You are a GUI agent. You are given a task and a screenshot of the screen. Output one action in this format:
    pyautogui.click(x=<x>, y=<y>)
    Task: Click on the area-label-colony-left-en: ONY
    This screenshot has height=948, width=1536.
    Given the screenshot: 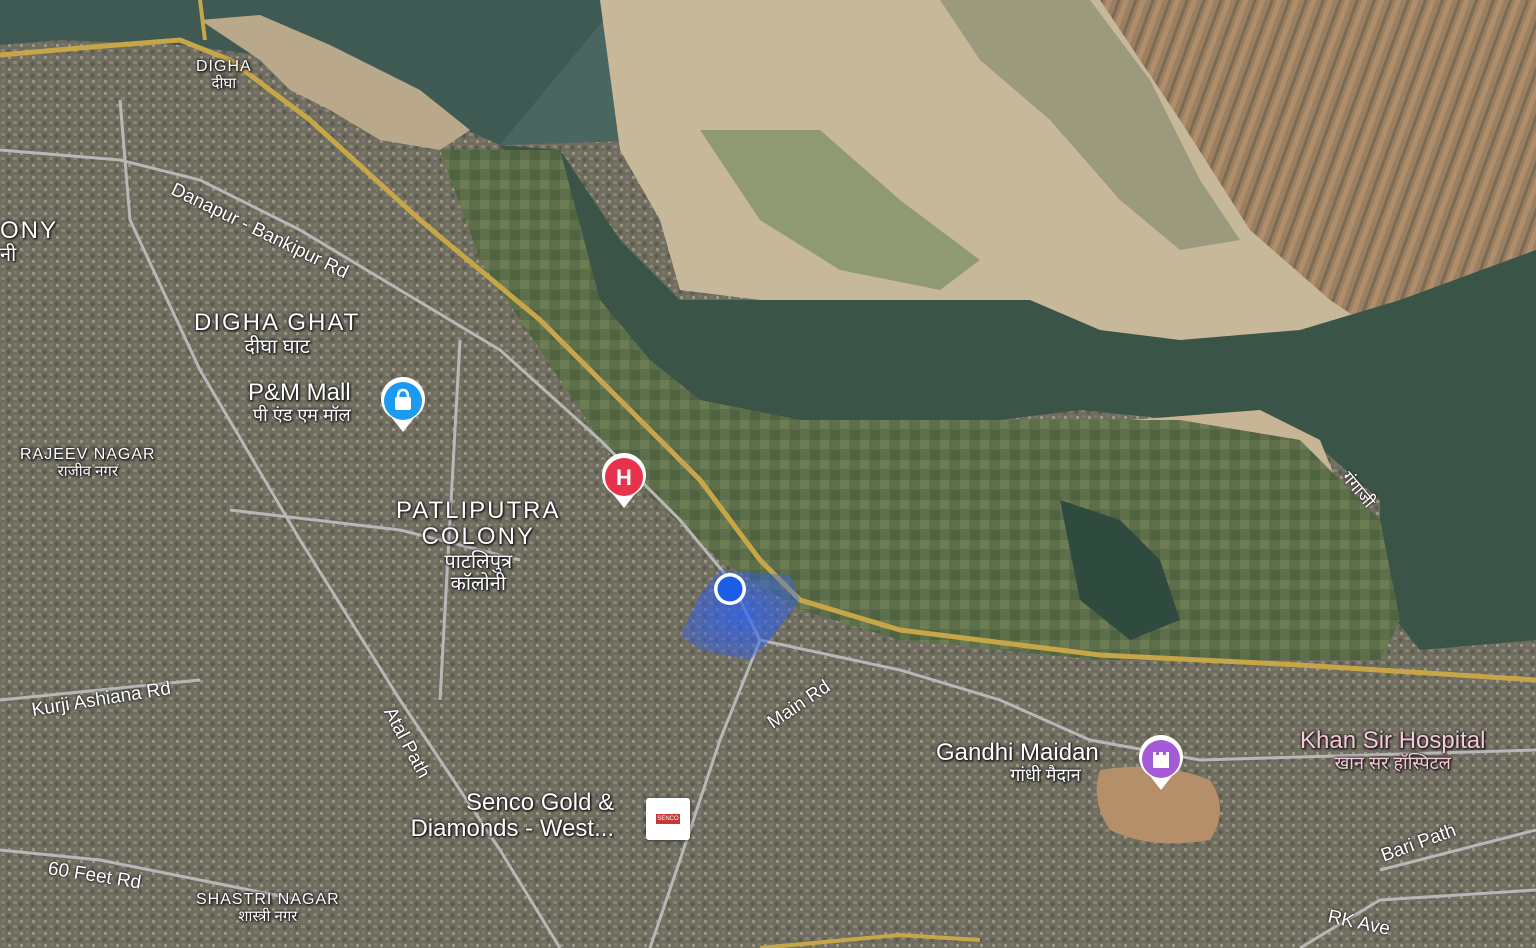 What is the action you would take?
    pyautogui.click(x=29, y=230)
    